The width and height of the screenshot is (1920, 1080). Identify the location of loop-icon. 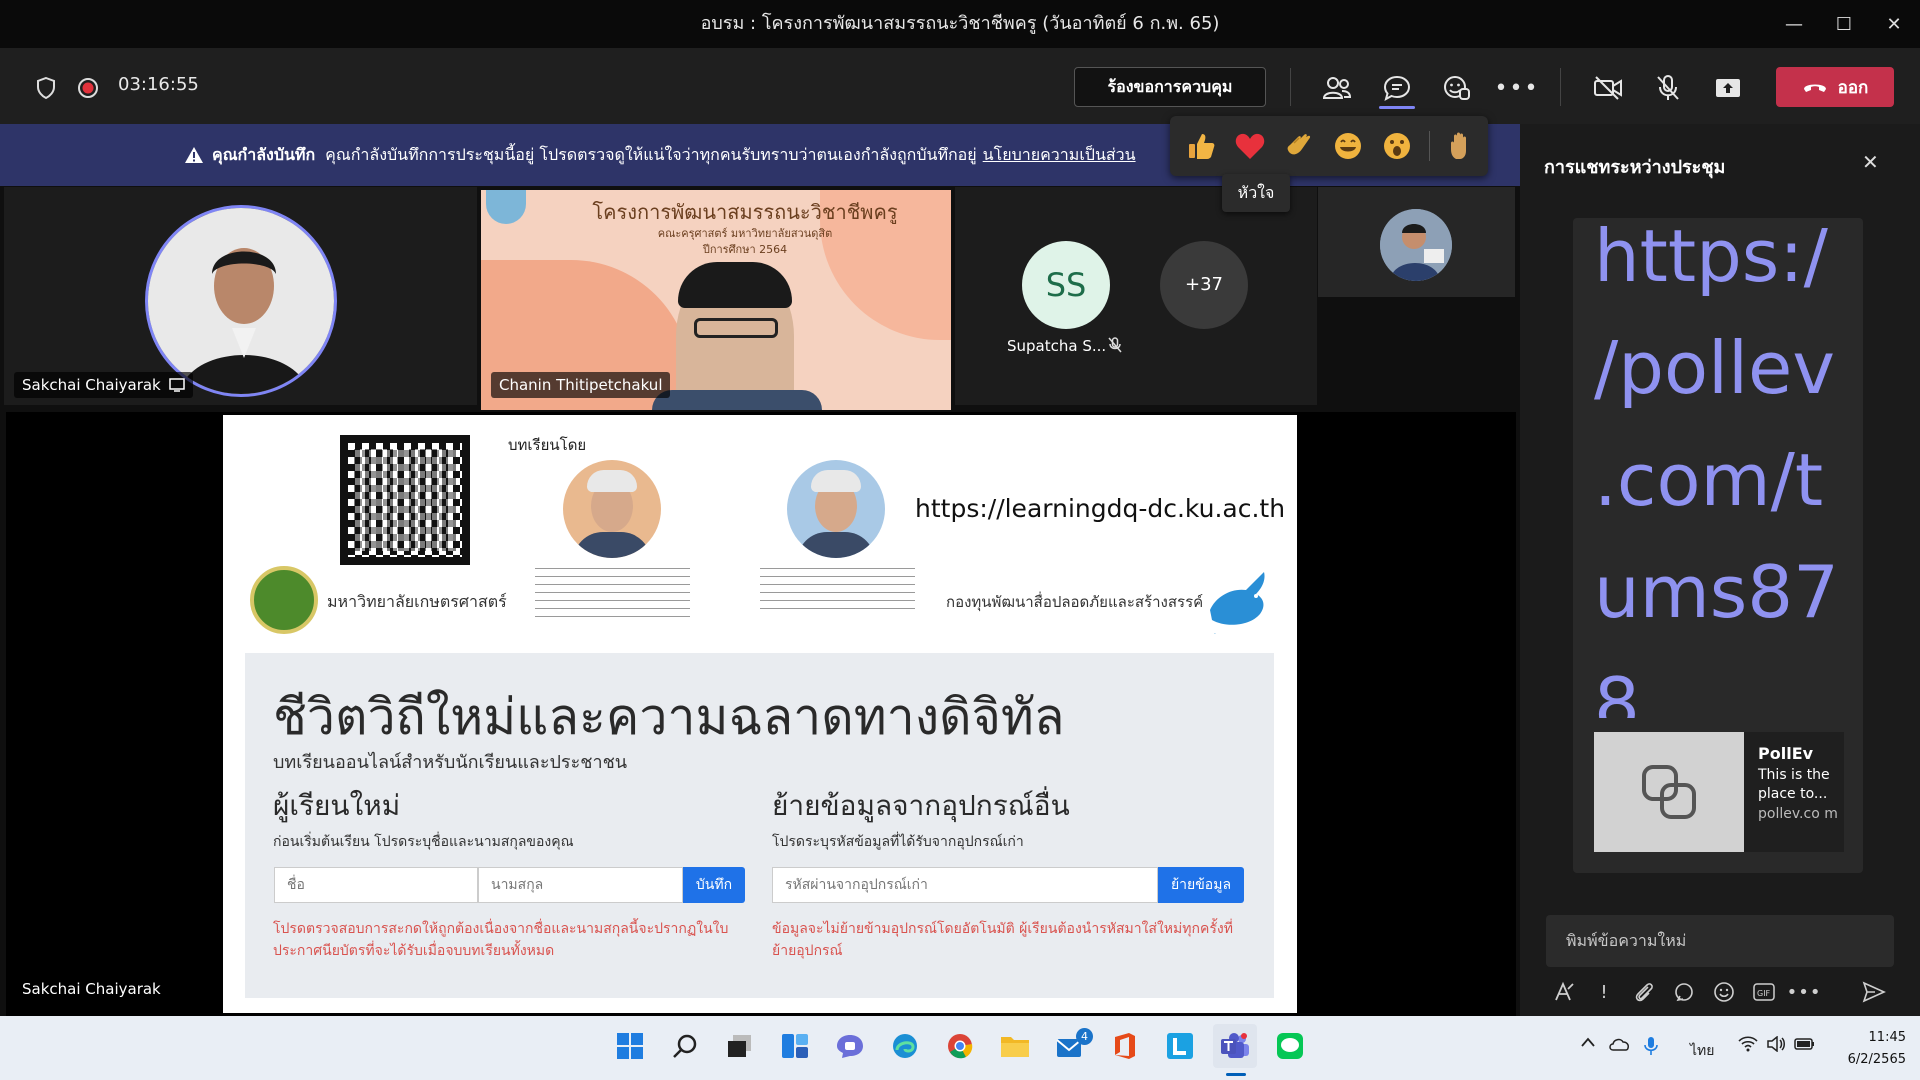
(1684, 992).